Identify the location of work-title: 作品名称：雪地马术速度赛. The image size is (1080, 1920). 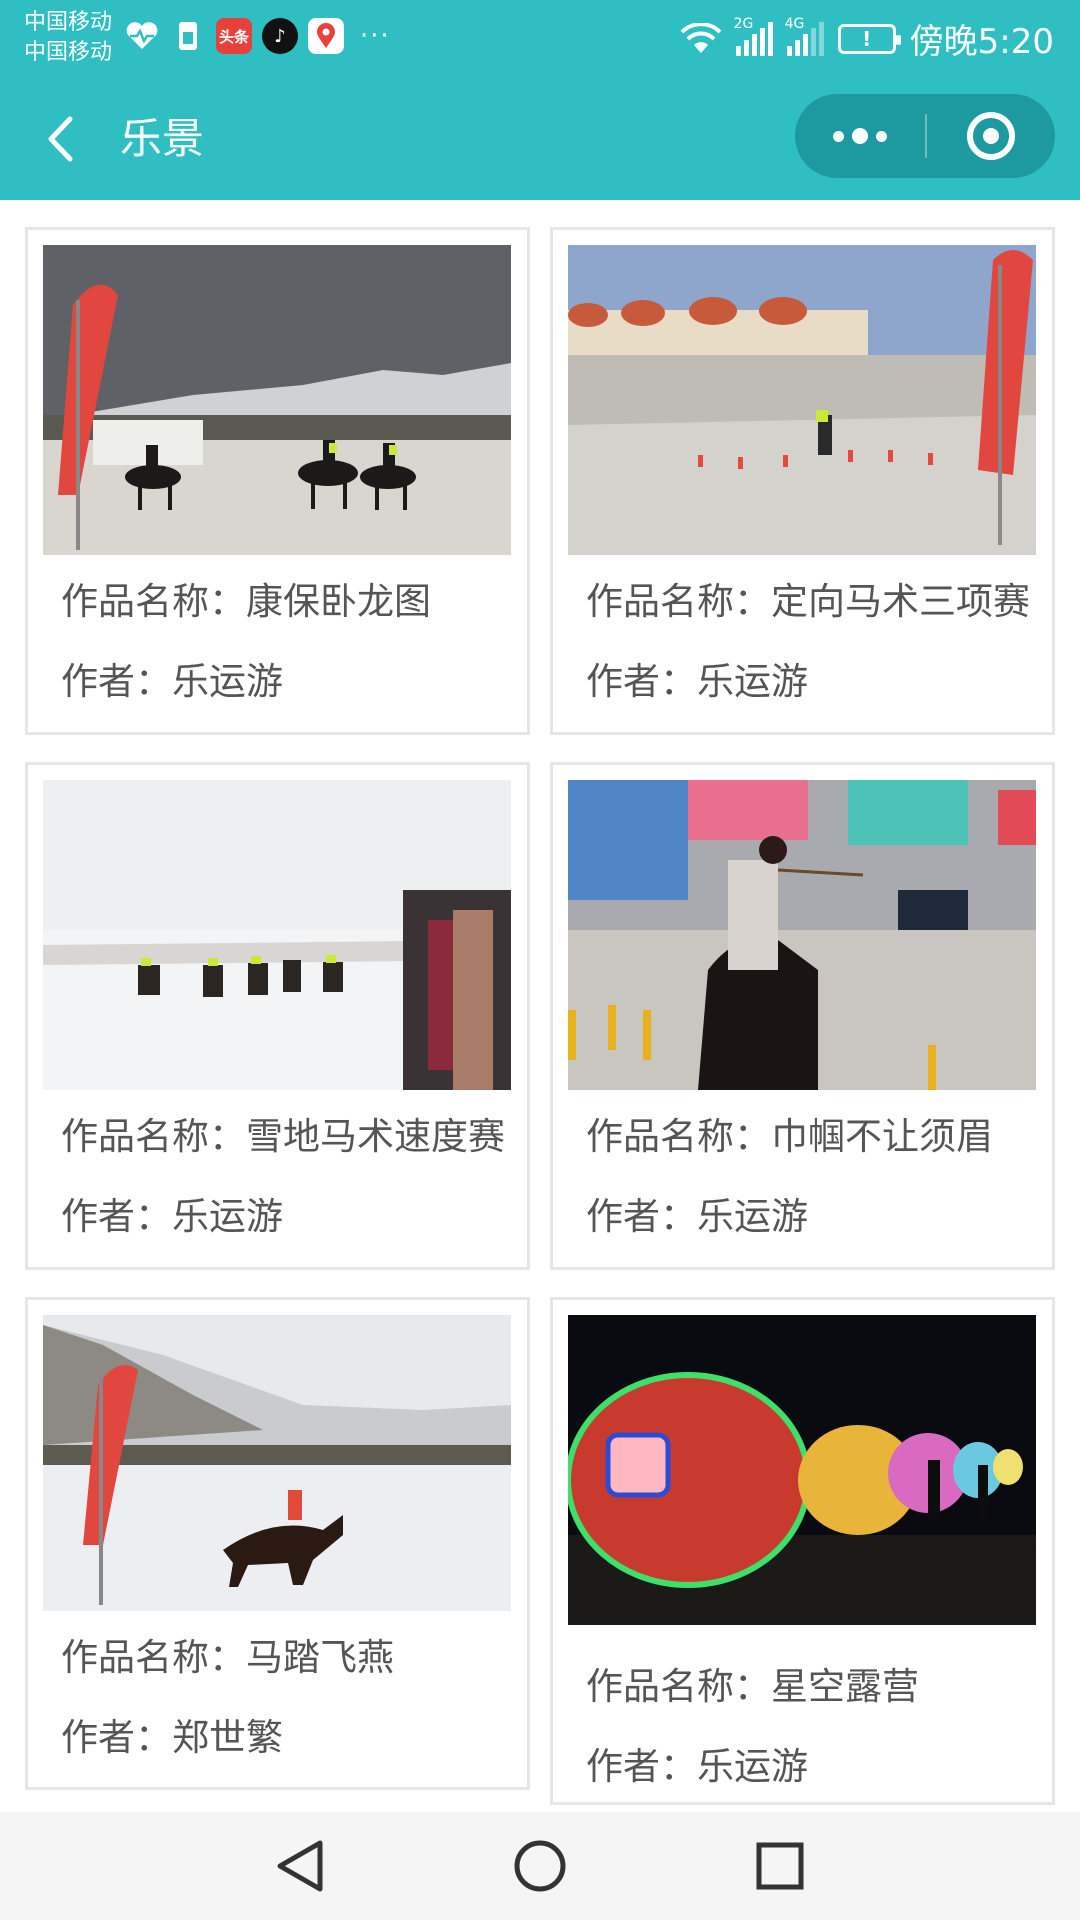
(283, 1136).